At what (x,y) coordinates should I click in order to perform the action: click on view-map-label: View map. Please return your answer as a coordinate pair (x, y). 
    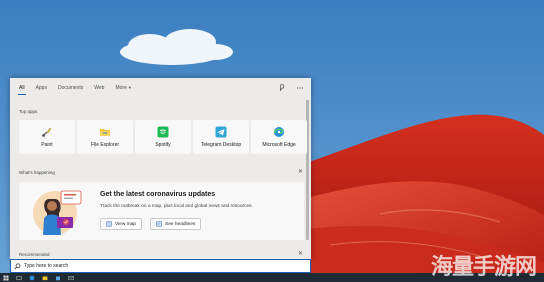
    Looking at the image, I should click on (125, 224).